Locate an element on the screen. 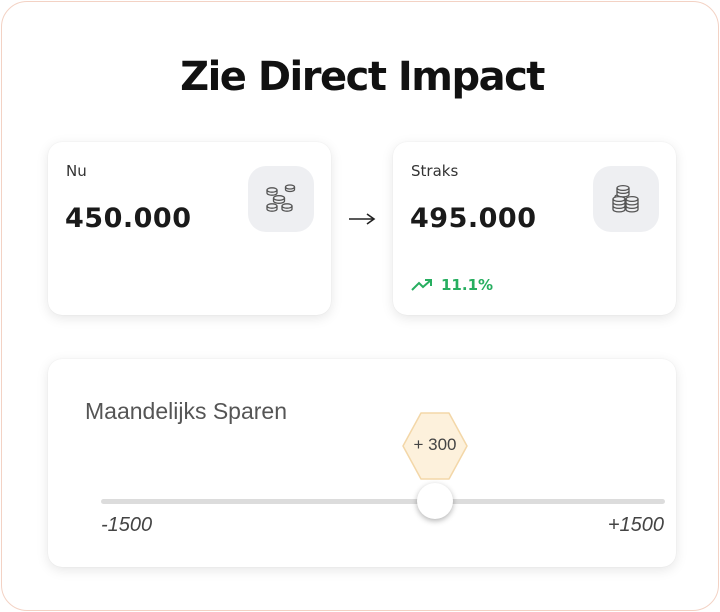 This screenshot has height=612, width=720. arrow-right-icon is located at coordinates (362, 219).